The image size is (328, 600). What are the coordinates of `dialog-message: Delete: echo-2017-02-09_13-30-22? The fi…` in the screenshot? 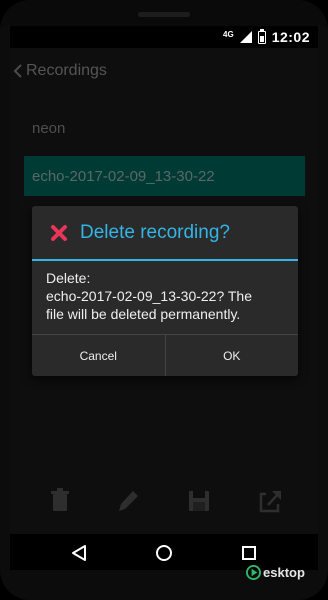 It's located at (165, 297).